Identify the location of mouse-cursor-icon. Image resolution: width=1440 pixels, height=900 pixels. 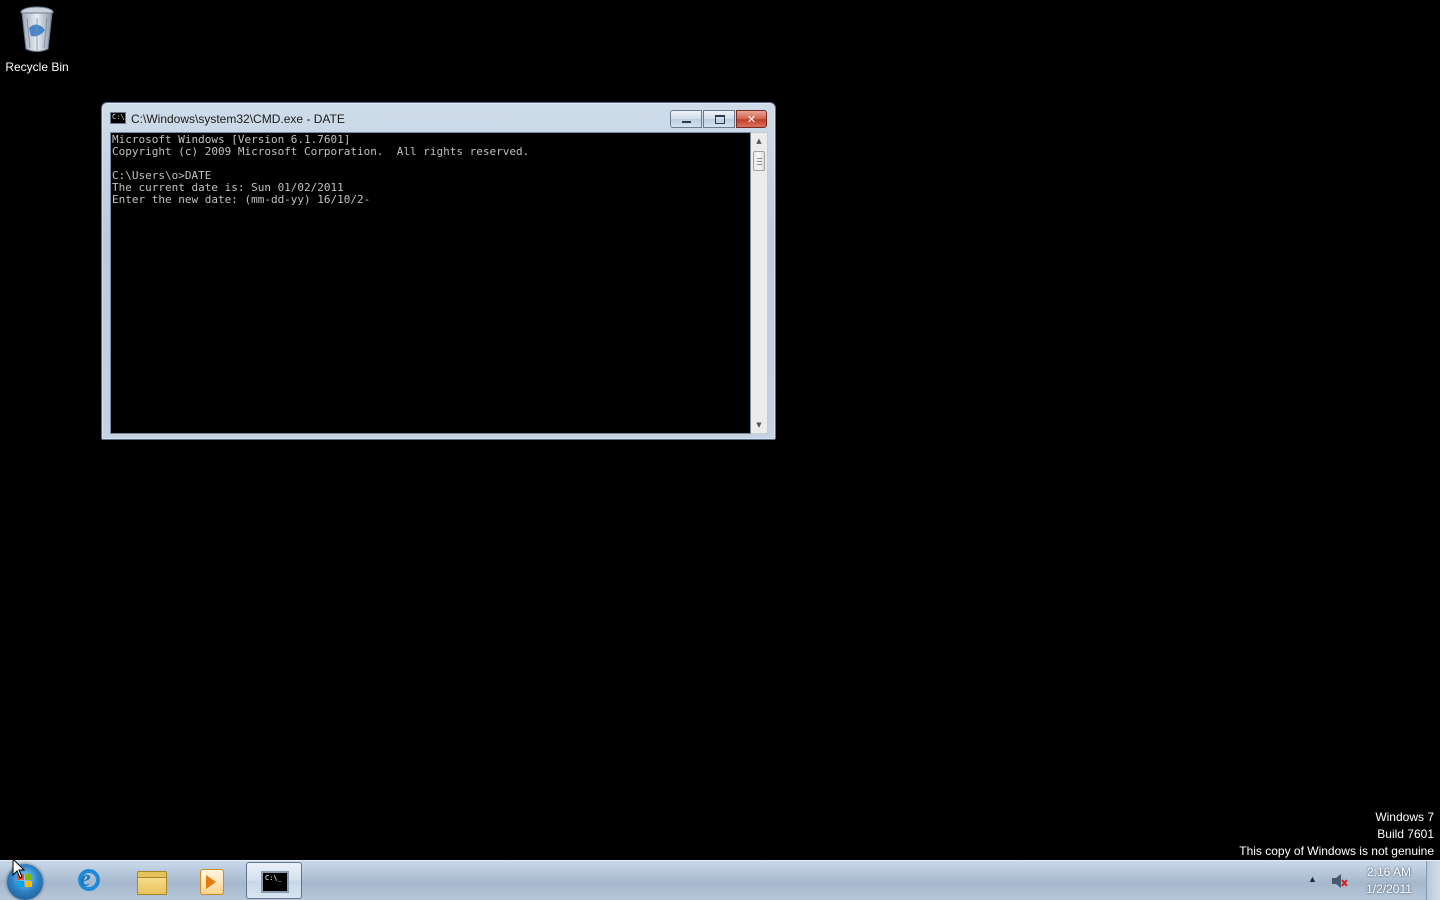
(19, 868).